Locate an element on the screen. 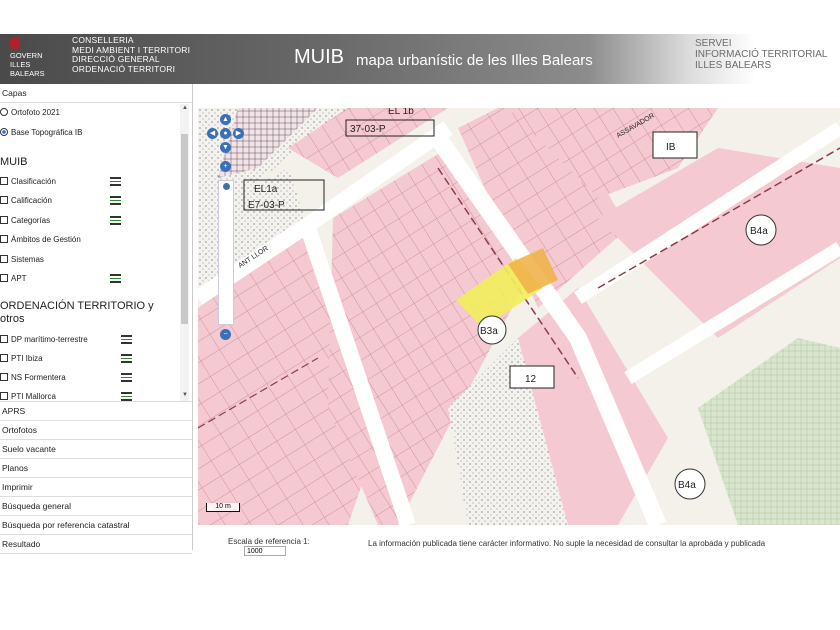 This screenshot has height=630, width=840. scale-input is located at coordinates (265, 551).